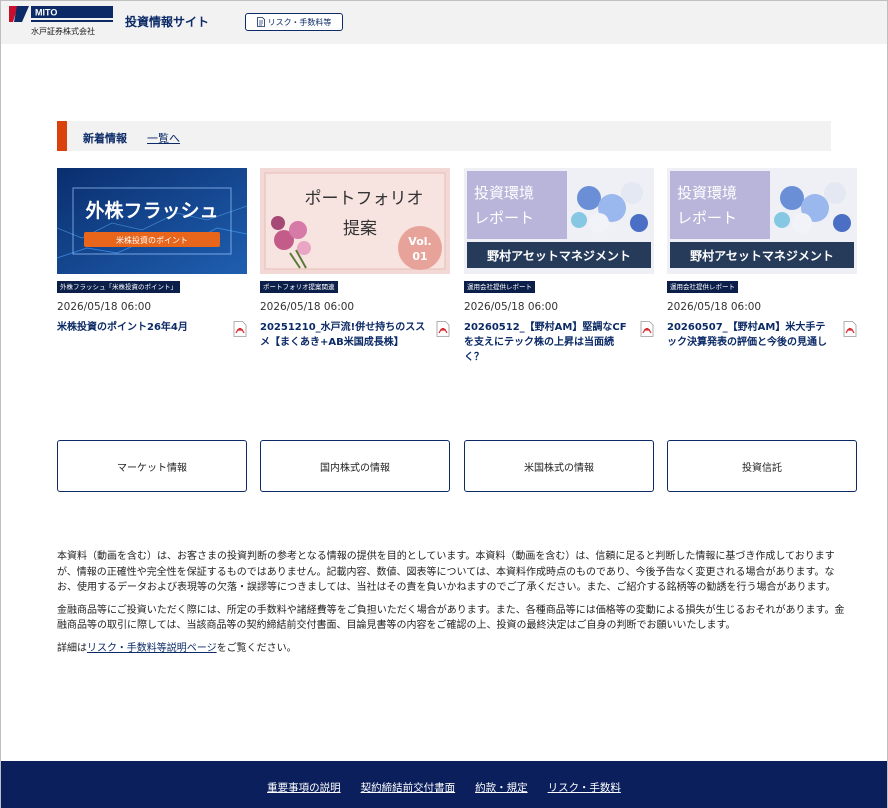 Image resolution: width=888 pixels, height=808 pixels. What do you see at coordinates (256, 648) in the screenshot?
I see `disclaimer-suffix: をご覧ください。` at bounding box center [256, 648].